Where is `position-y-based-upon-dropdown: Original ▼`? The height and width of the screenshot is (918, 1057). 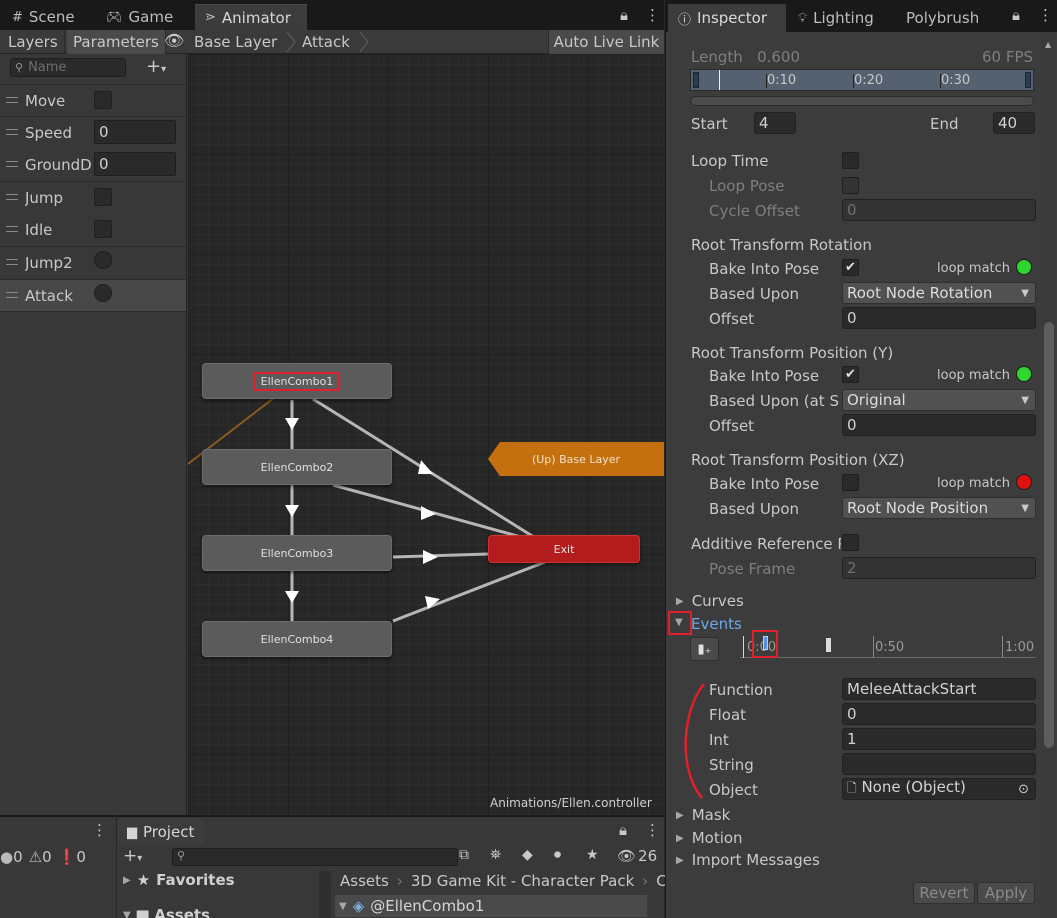
position-y-based-upon-dropdown: Original ▼ is located at coordinates (939, 400).